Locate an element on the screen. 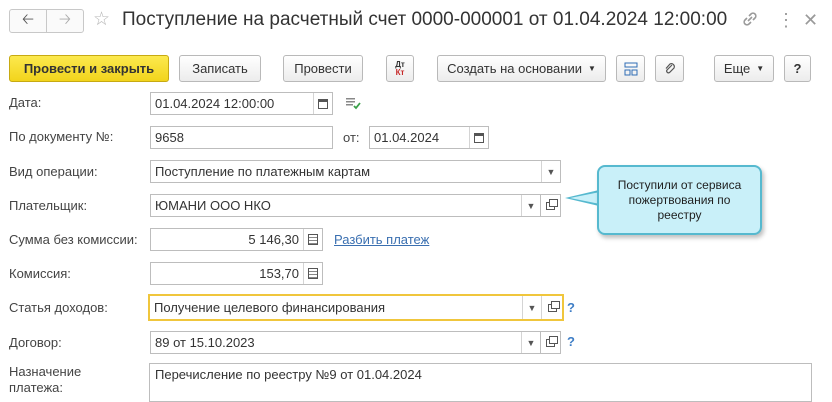  post-and-close-button: Провести и закрыть is located at coordinates (89, 68).